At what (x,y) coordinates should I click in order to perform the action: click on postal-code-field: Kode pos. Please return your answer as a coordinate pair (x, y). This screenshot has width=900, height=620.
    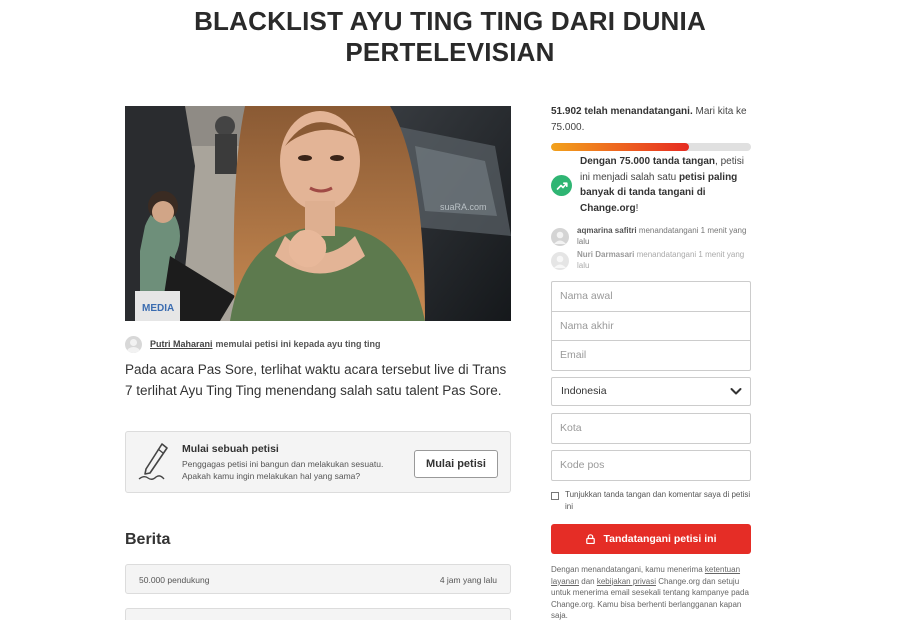
    Looking at the image, I should click on (651, 465).